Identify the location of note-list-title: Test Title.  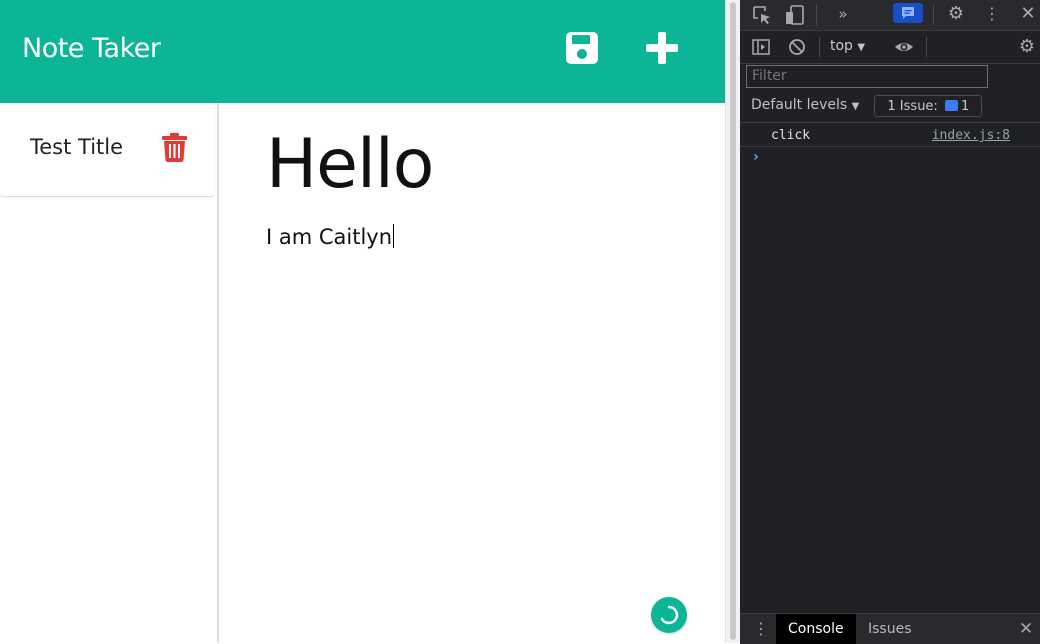
(76, 147).